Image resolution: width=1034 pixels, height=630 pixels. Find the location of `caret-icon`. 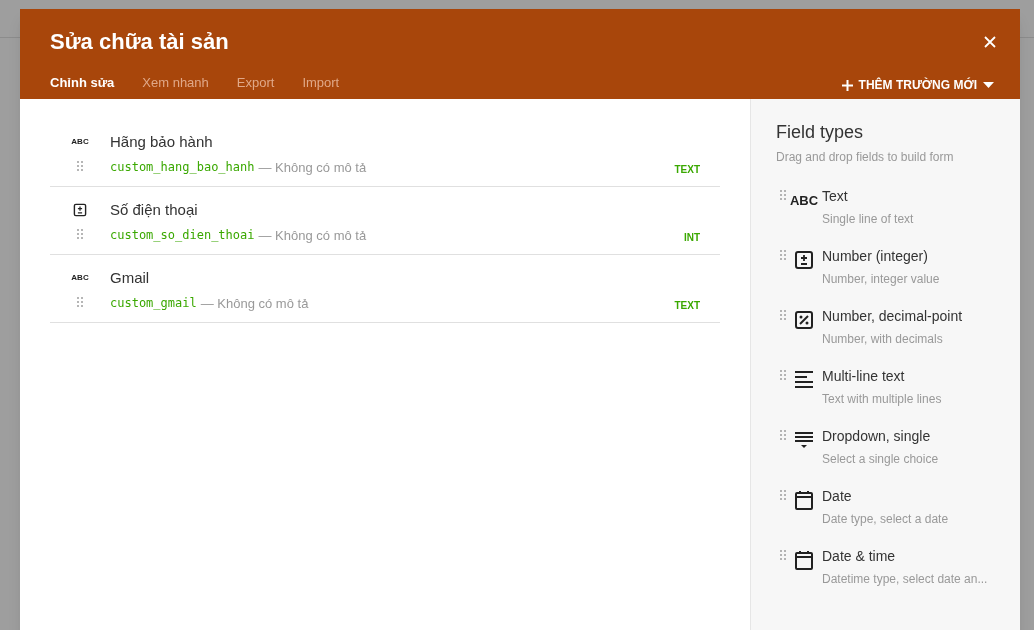

caret-icon is located at coordinates (988, 85).